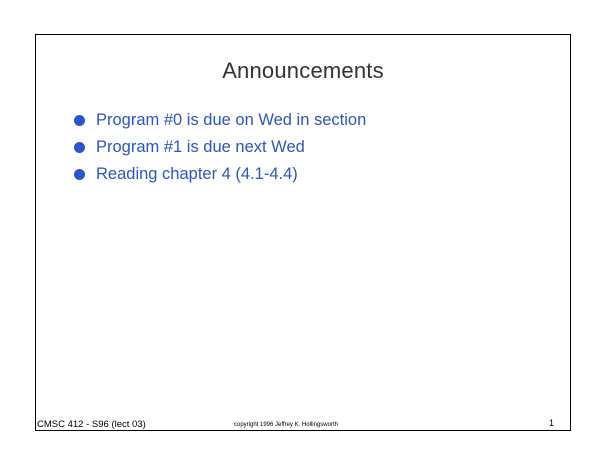 The width and height of the screenshot is (605, 467). Describe the element at coordinates (286, 425) in the screenshot. I see `footer-copyright: copyright 1996 Jeffrey K. Hollingsworth` at that location.